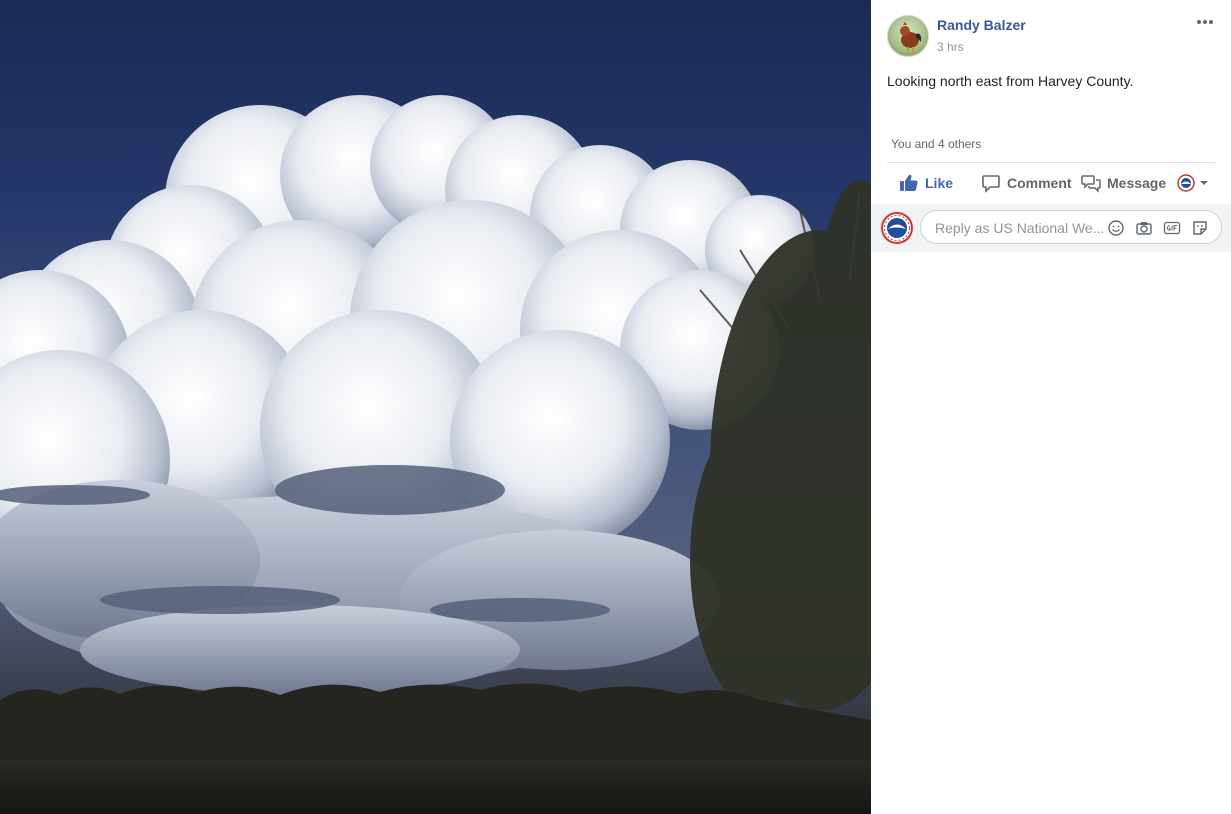 This screenshot has height=814, width=1231. What do you see at coordinates (1137, 183) in the screenshot?
I see `message-label: Message` at bounding box center [1137, 183].